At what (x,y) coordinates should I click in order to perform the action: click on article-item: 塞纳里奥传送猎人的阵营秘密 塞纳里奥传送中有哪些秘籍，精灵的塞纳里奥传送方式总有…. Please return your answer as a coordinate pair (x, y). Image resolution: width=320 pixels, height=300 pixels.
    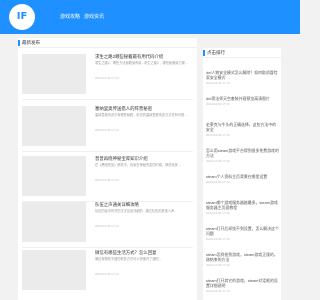
    Looking at the image, I should click on (107, 129).